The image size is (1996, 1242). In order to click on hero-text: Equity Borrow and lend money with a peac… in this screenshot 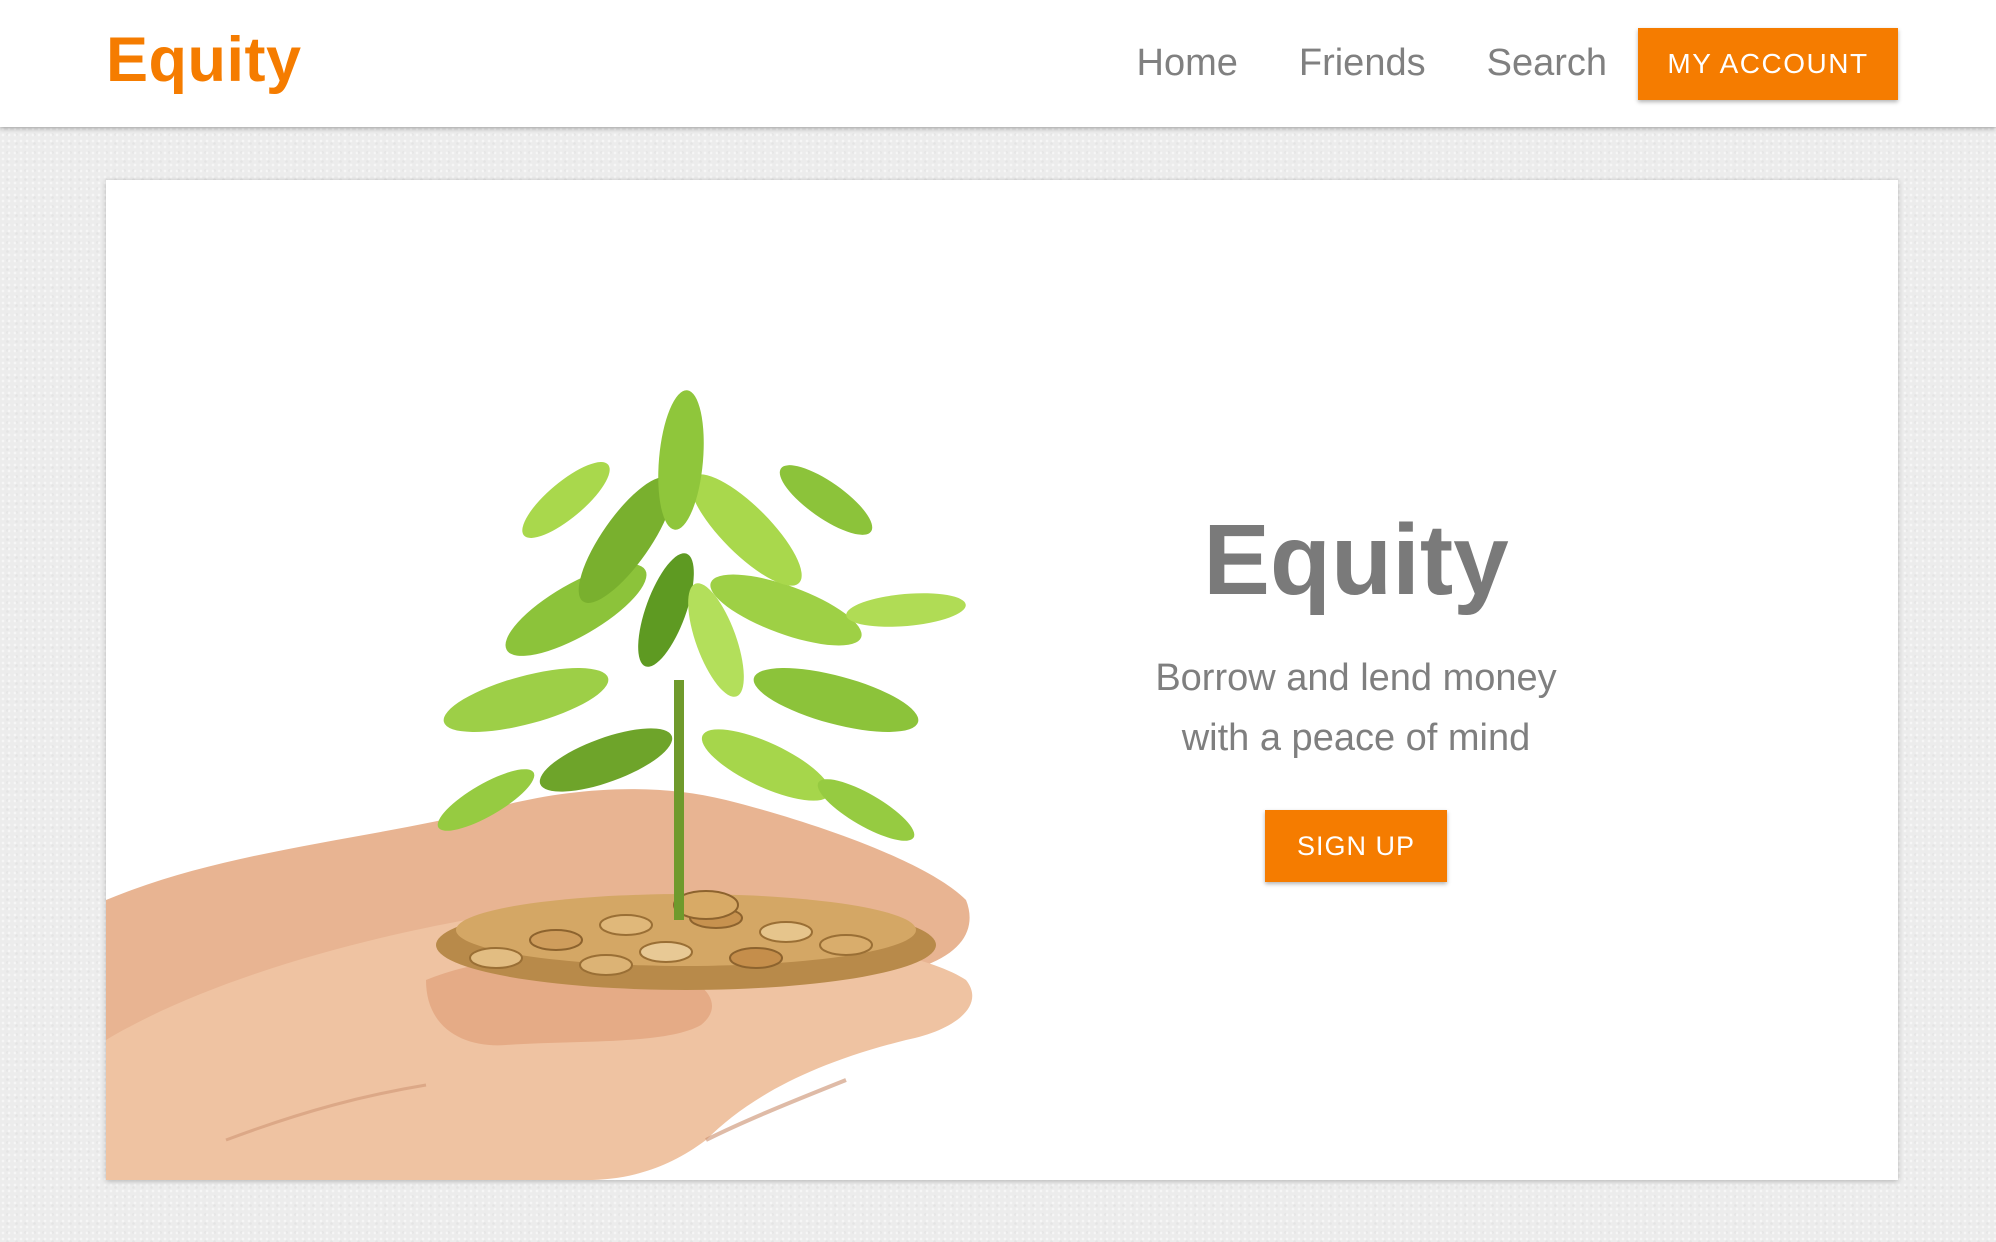, I will do `click(1356, 691)`.